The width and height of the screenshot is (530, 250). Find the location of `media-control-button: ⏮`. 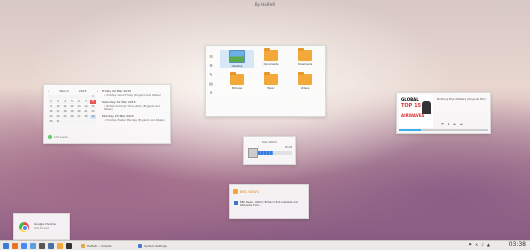

media-control-button: ⏮ is located at coordinates (442, 124).